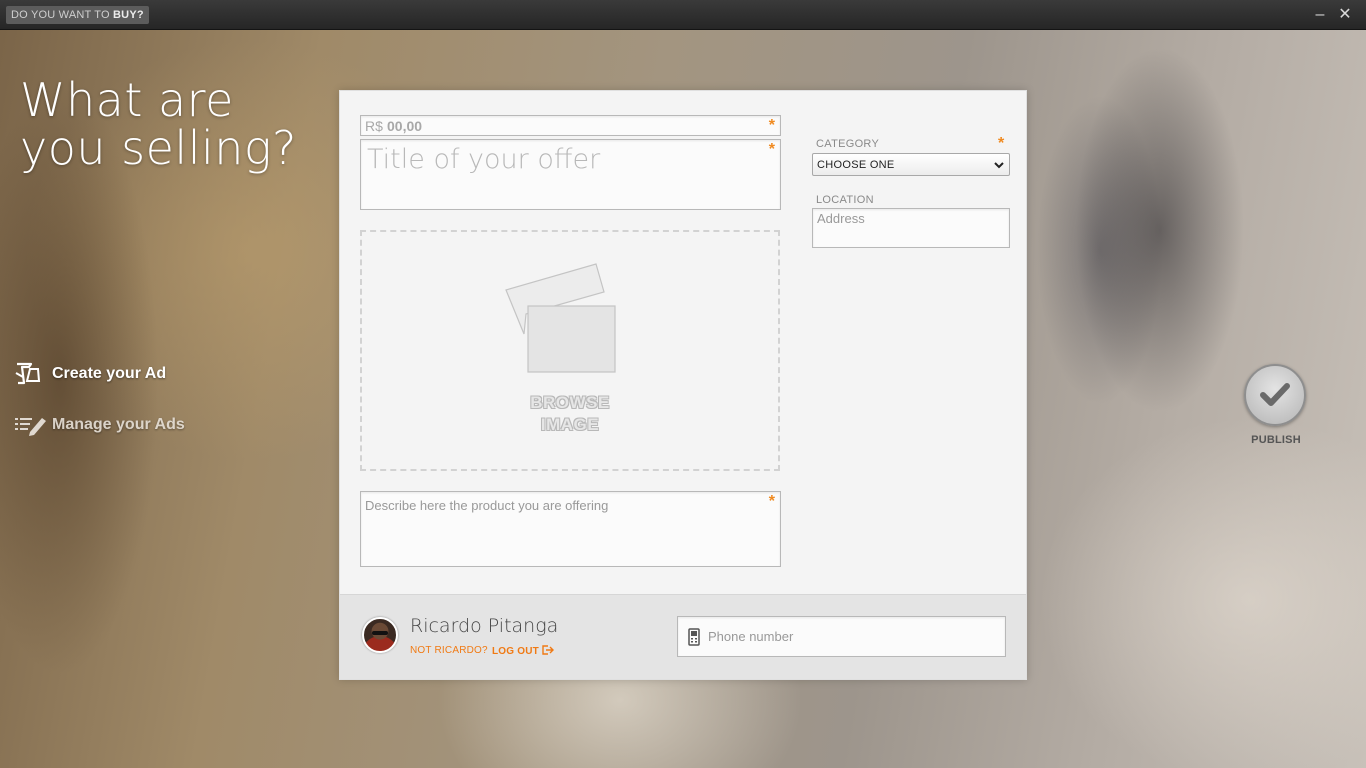 This screenshot has height=768, width=1366. I want to click on user-name: Ricardo Pitanga, so click(484, 626).